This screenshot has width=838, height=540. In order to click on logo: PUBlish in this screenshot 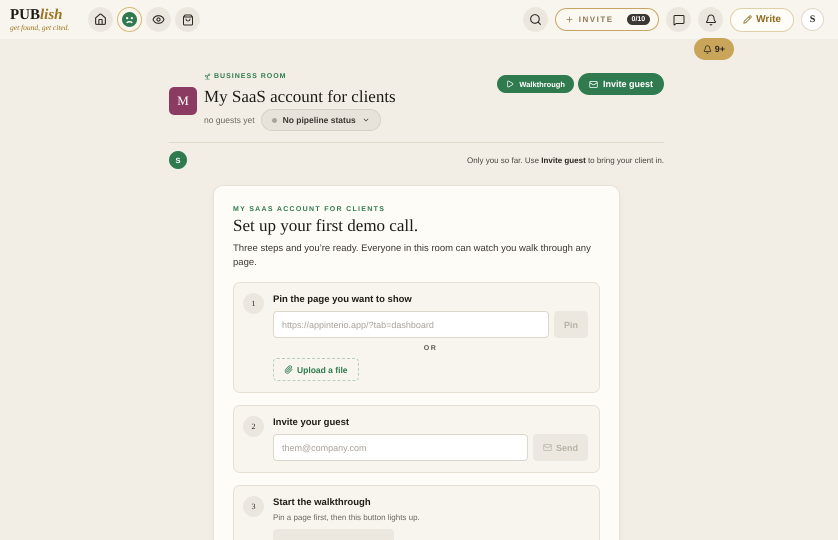, I will do `click(49, 15)`.